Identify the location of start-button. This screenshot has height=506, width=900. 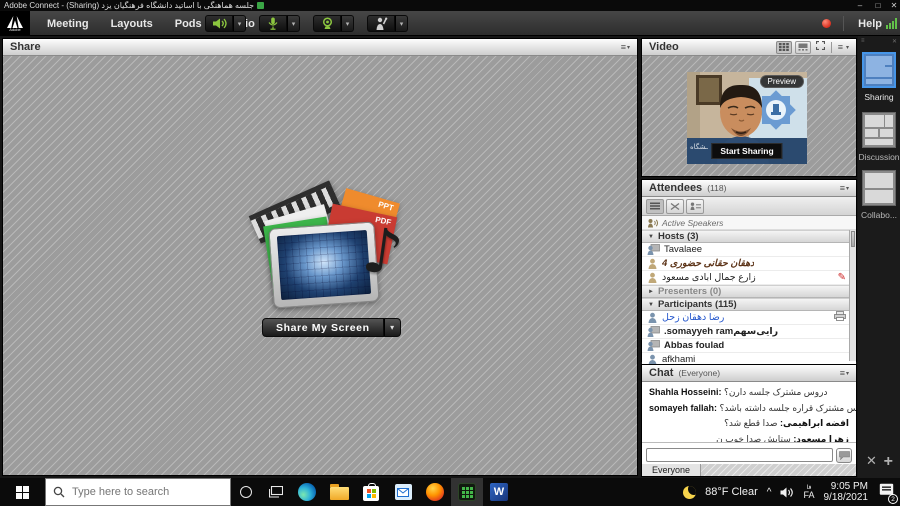
(22, 492).